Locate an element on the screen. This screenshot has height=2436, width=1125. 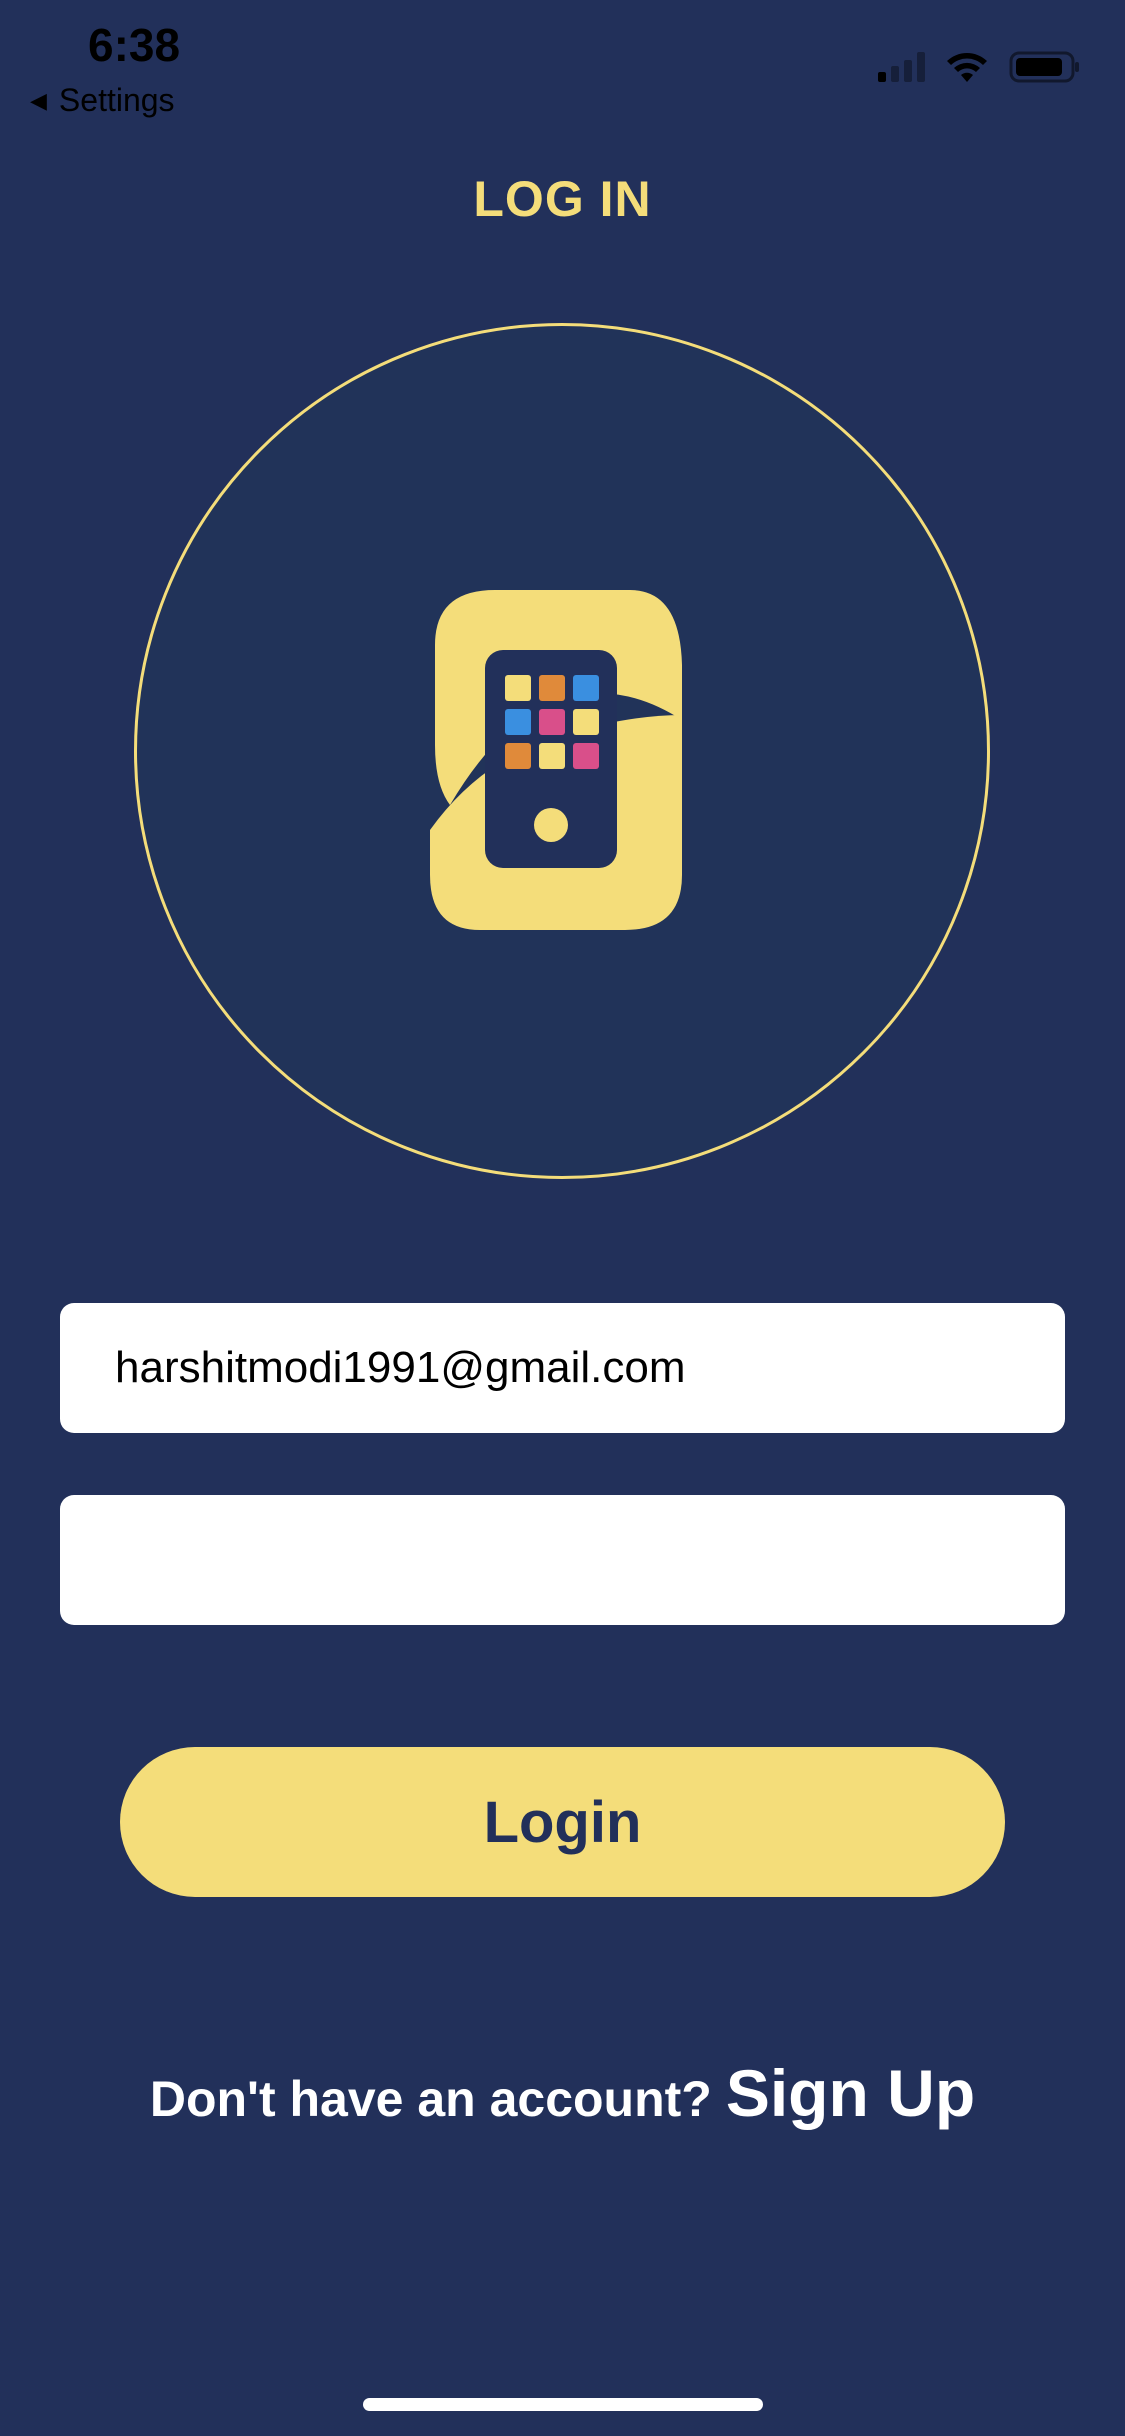
status-time: 6:38 is located at coordinates (134, 45).